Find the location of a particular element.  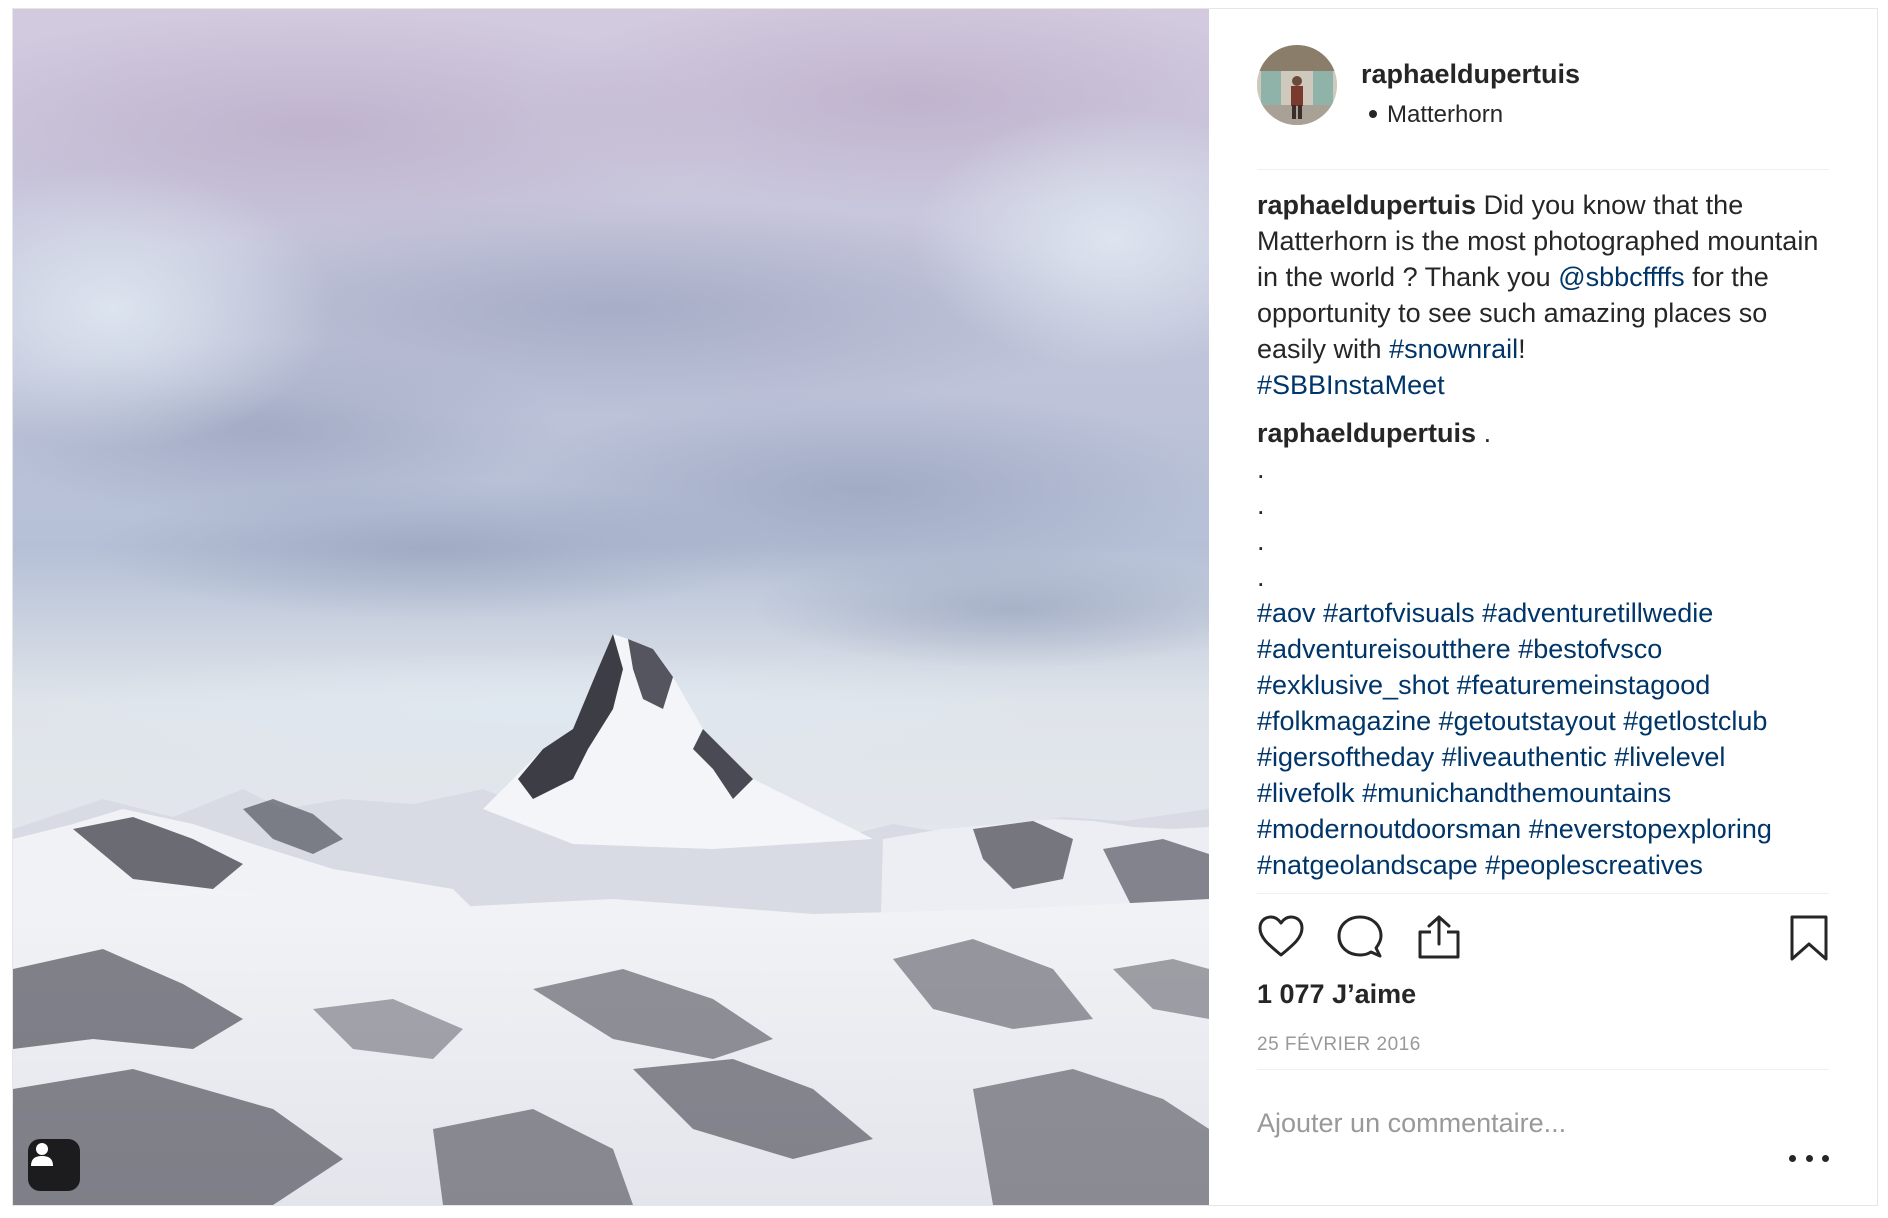

action-icons is located at coordinates (1543, 937).